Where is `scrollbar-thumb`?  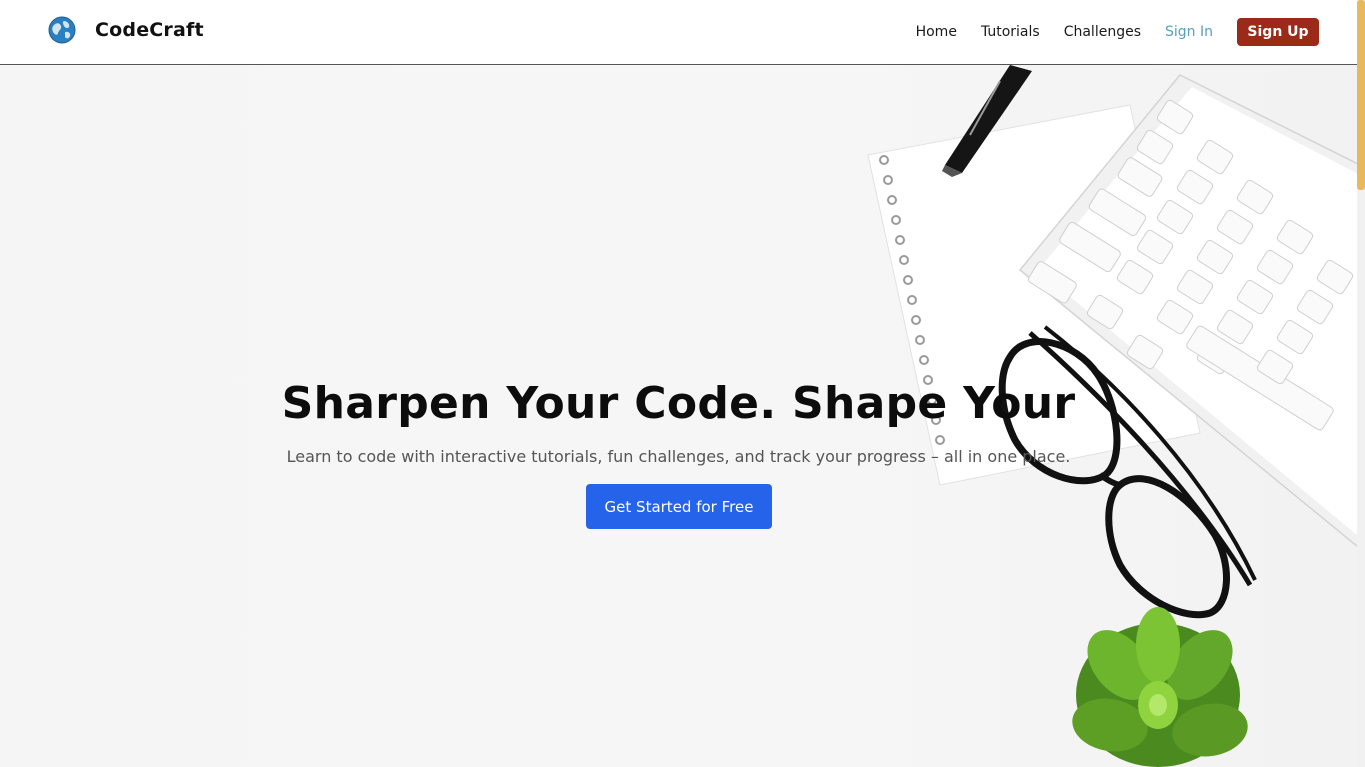 scrollbar-thumb is located at coordinates (1361, 95).